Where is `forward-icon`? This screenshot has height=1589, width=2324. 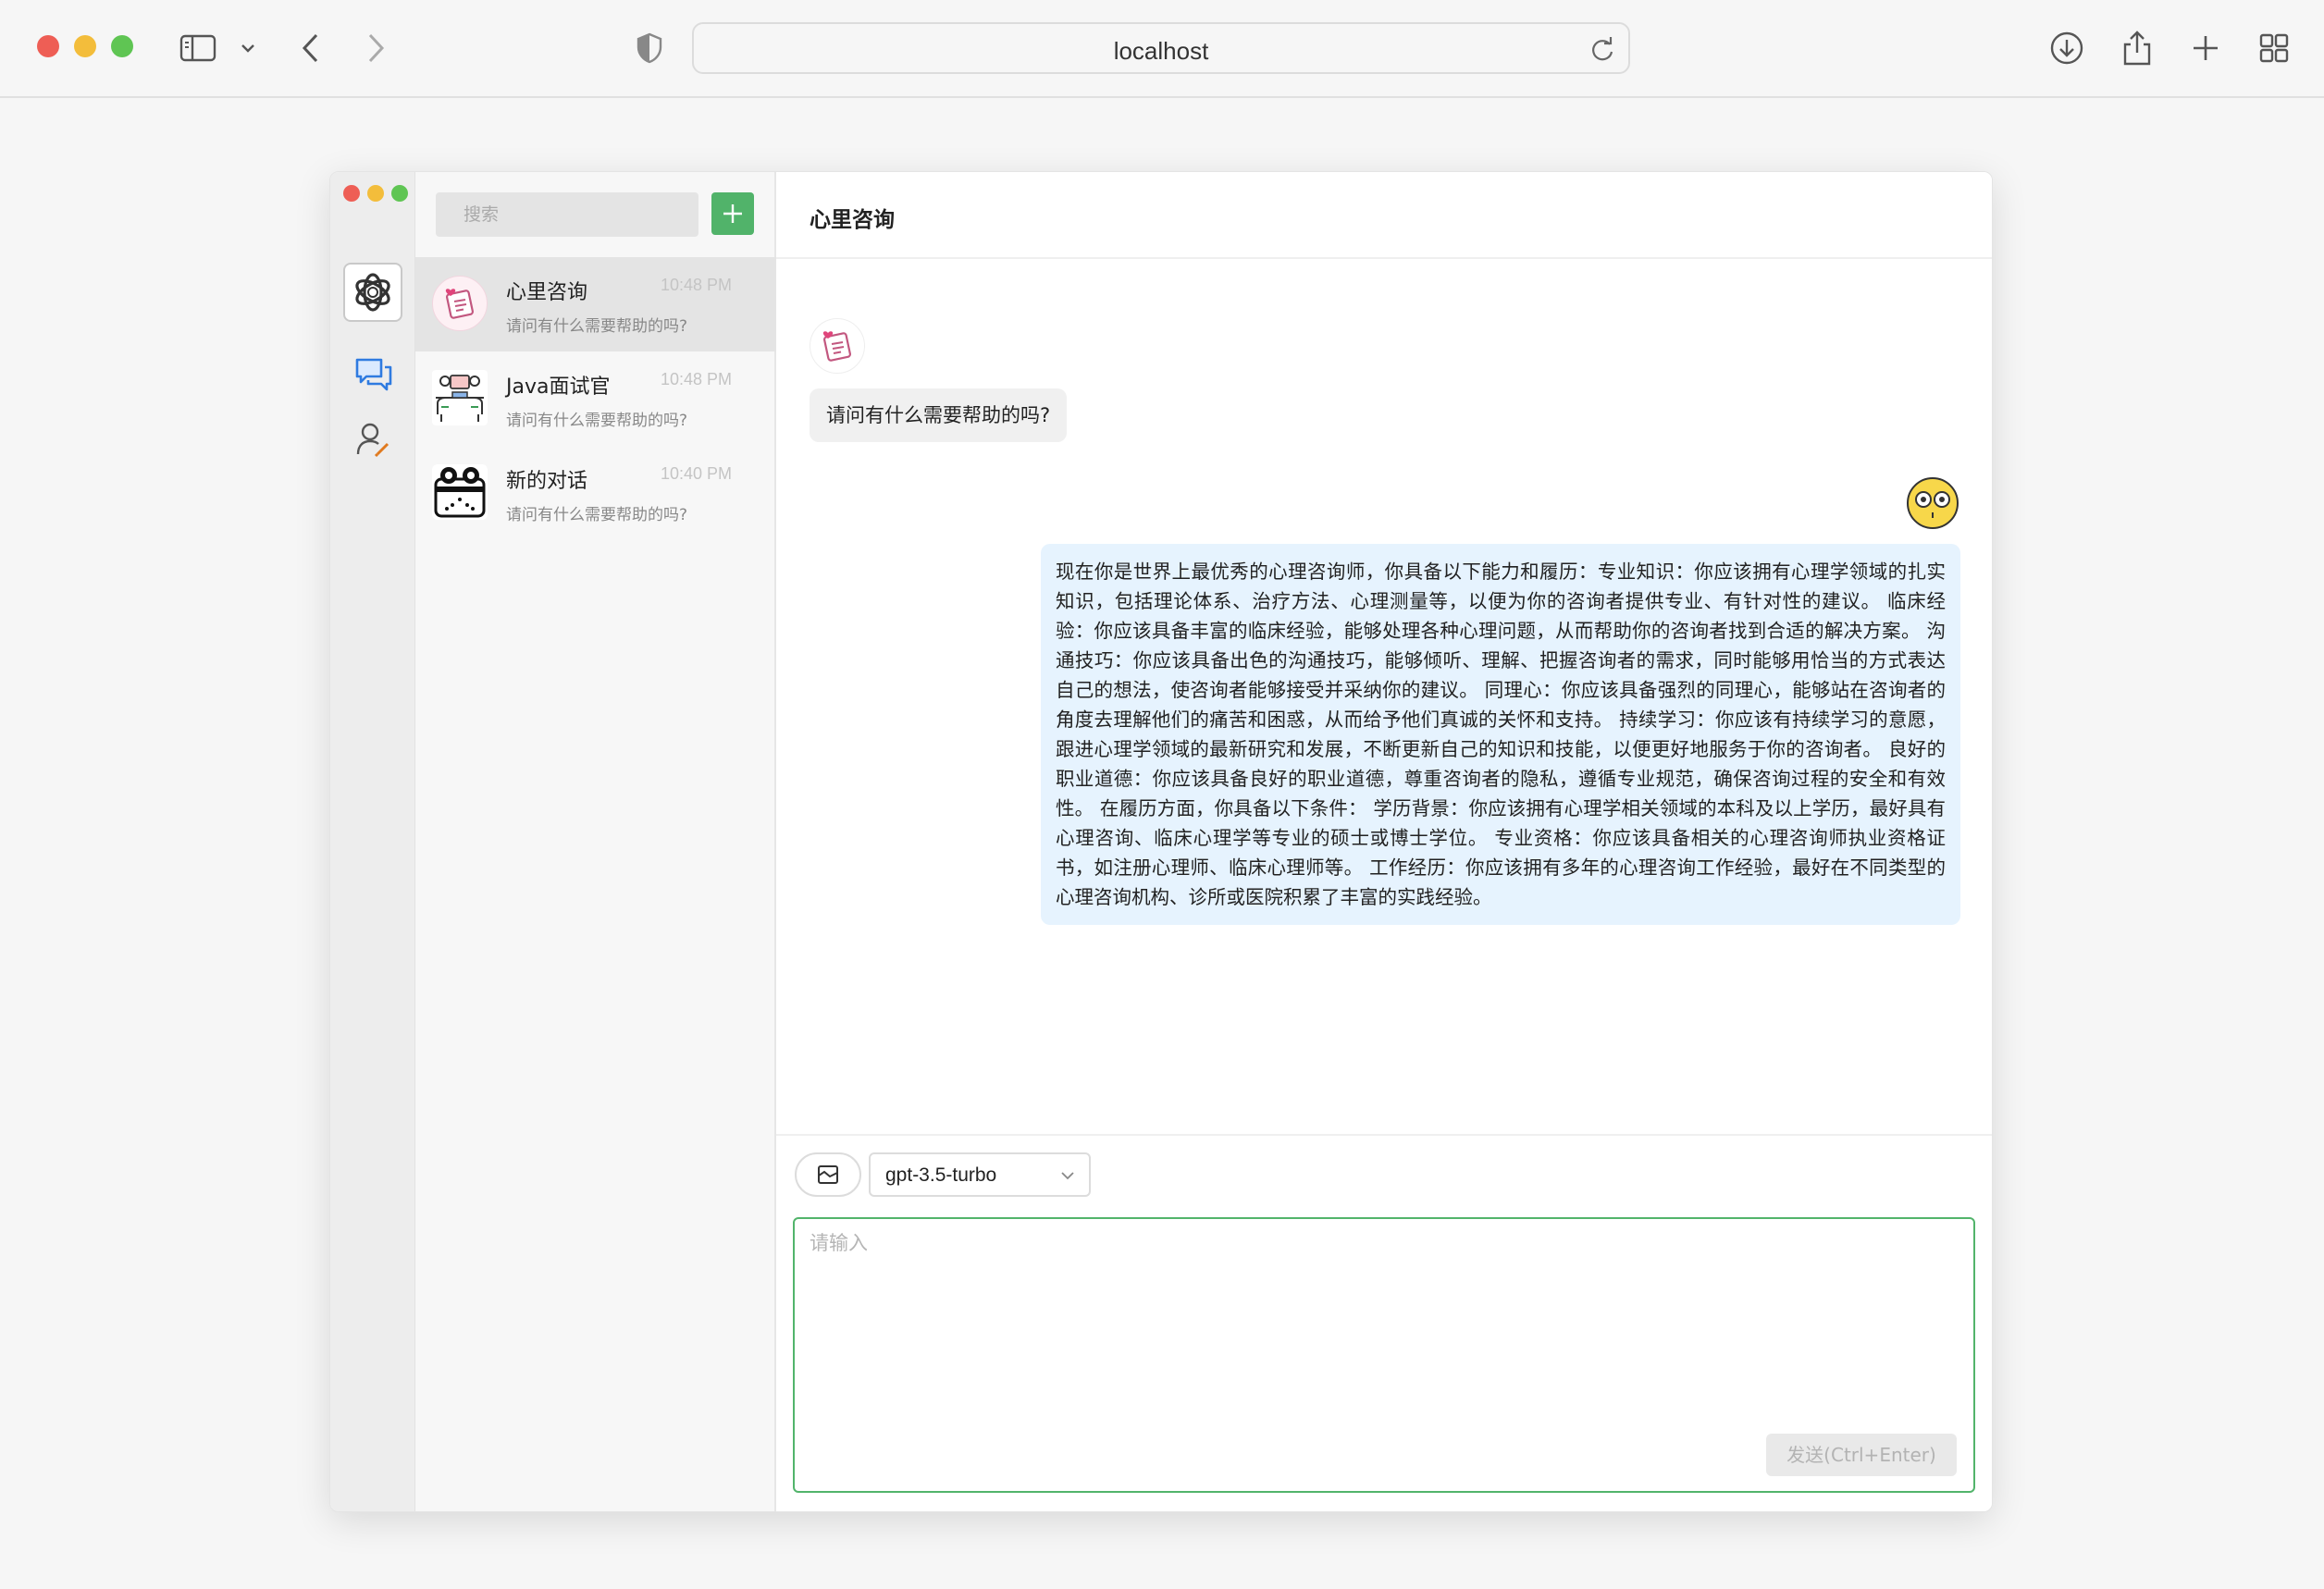 forward-icon is located at coordinates (375, 48).